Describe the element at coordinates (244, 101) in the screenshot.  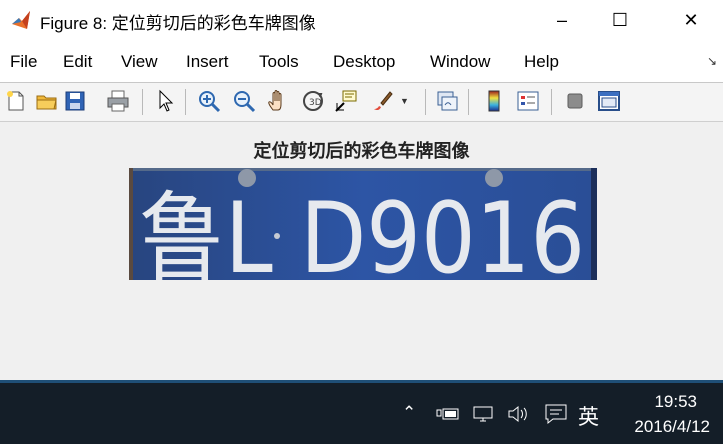
I see `zoom-out-icon` at that location.